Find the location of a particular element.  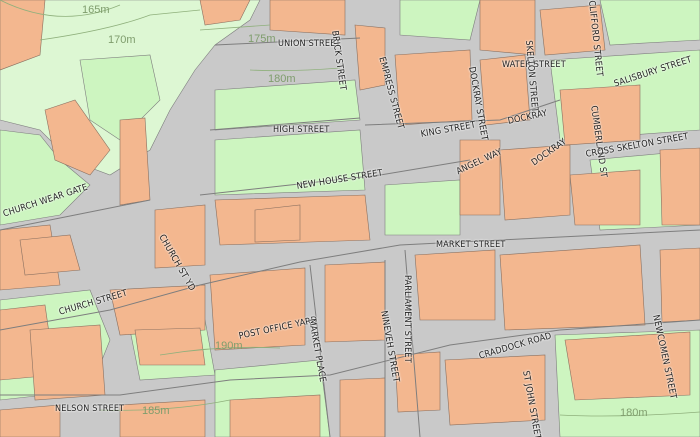

contour-label-165: 165m is located at coordinates (96, 10).